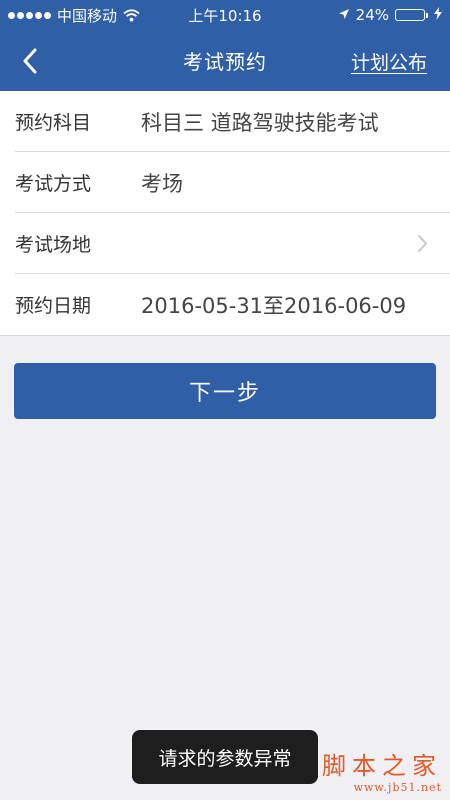 The image size is (450, 800). What do you see at coordinates (53, 184) in the screenshot?
I see `method-label: 考试方式` at bounding box center [53, 184].